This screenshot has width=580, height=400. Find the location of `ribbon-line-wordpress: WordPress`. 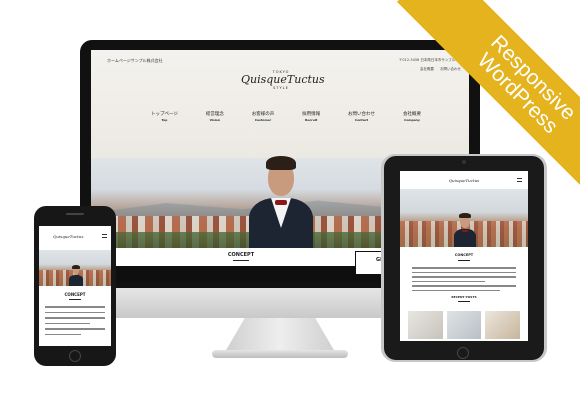

ribbon-line-wordpress: WordPress is located at coordinates (517, 93).